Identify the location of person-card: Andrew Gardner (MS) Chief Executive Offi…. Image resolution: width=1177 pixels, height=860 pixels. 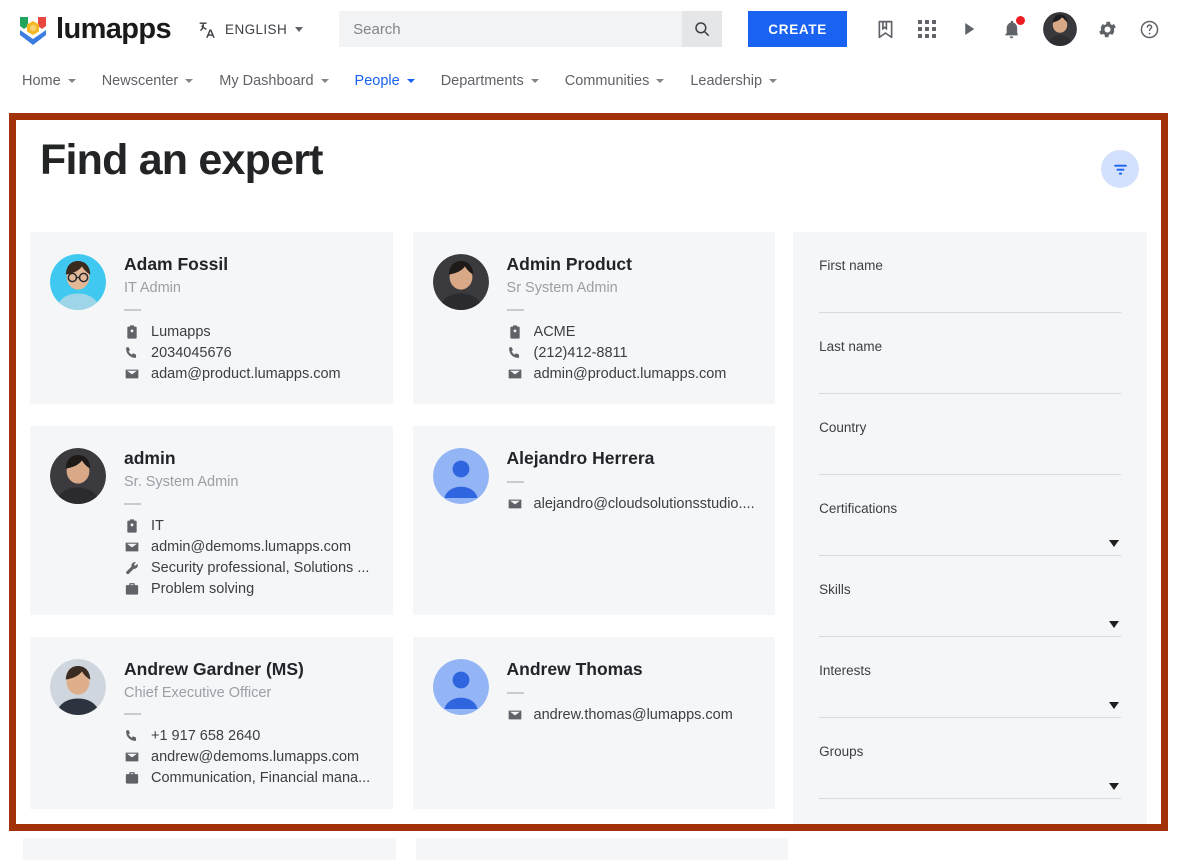
(211, 722).